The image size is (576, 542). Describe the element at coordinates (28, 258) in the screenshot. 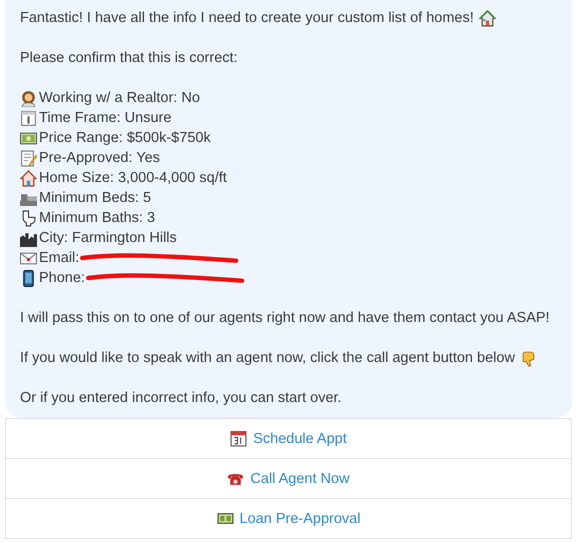

I see `envelope-icon` at that location.